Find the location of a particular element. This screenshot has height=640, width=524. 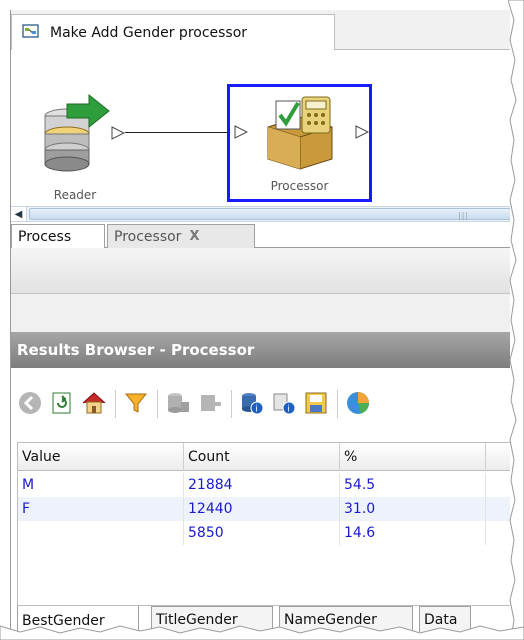

save-icon is located at coordinates (316, 403).